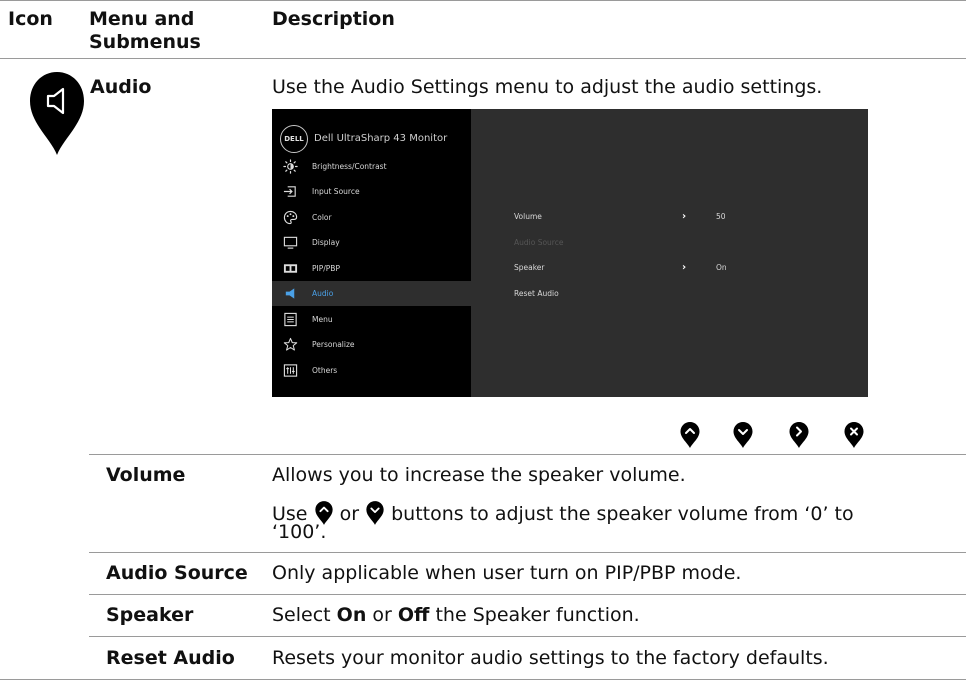 The image size is (966, 696). What do you see at coordinates (289, 191) in the screenshot?
I see `input-source-icon` at bounding box center [289, 191].